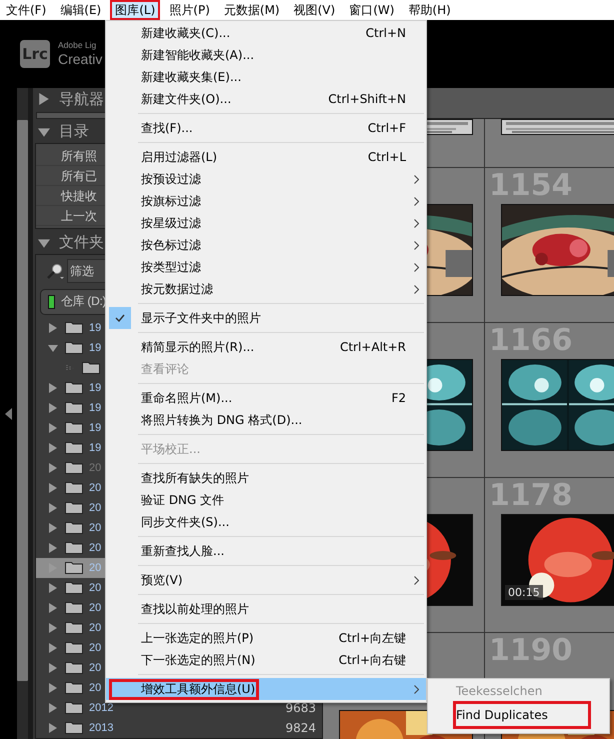  I want to click on folder-name: 2013, so click(101, 728).